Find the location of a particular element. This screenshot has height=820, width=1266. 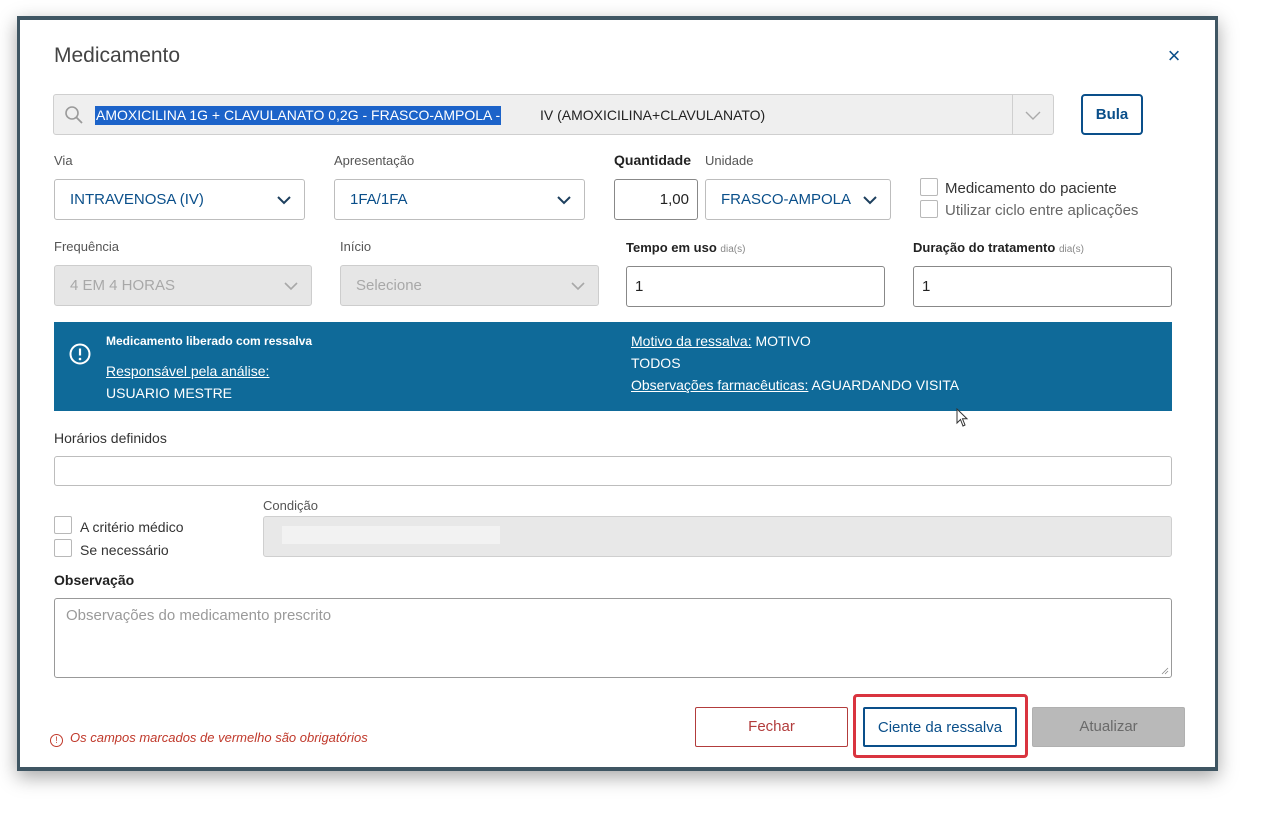

inicio-label: Início is located at coordinates (356, 246).